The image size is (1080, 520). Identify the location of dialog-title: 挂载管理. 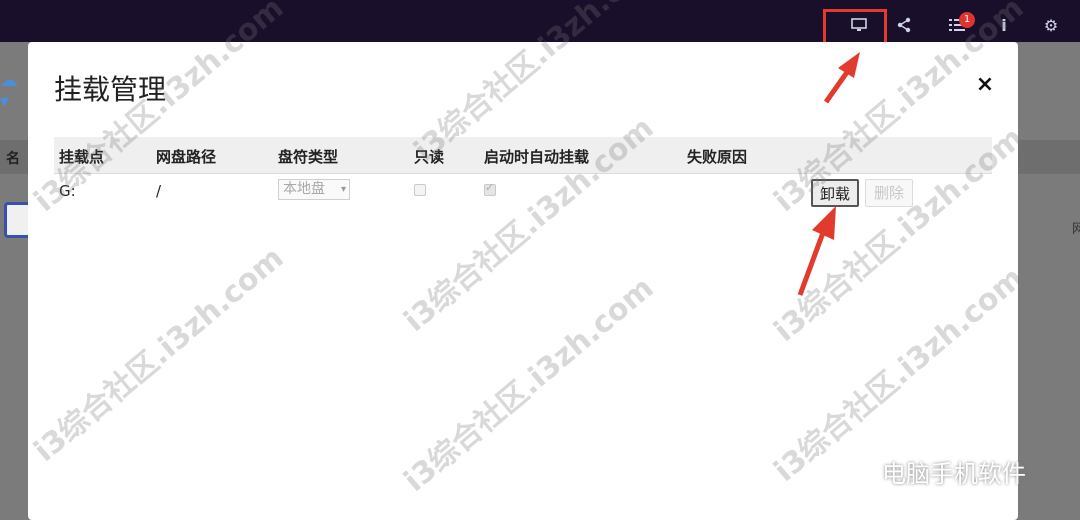
(110, 89).